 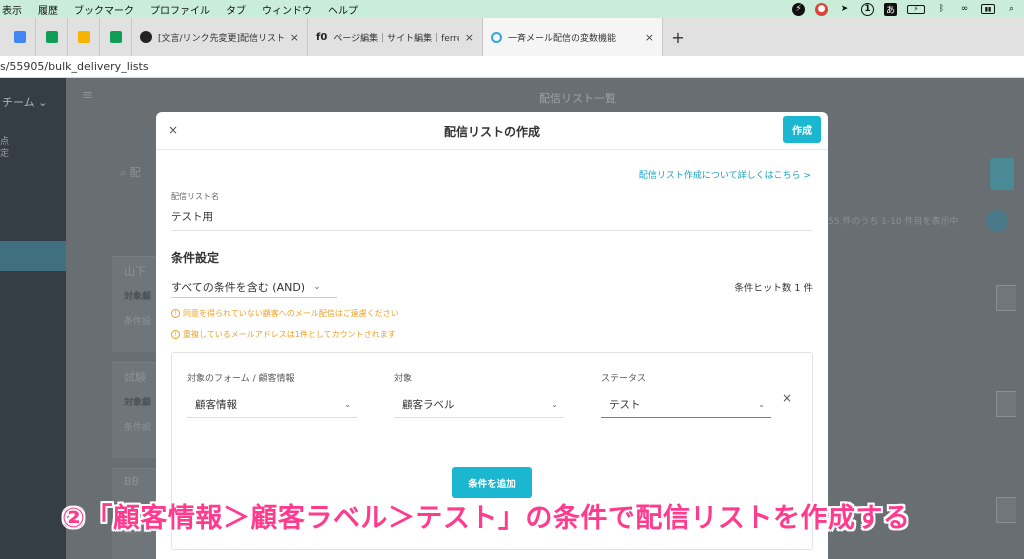 I want to click on condition-form-label: 対象のフォーム / 顧客情報, so click(x=241, y=379).